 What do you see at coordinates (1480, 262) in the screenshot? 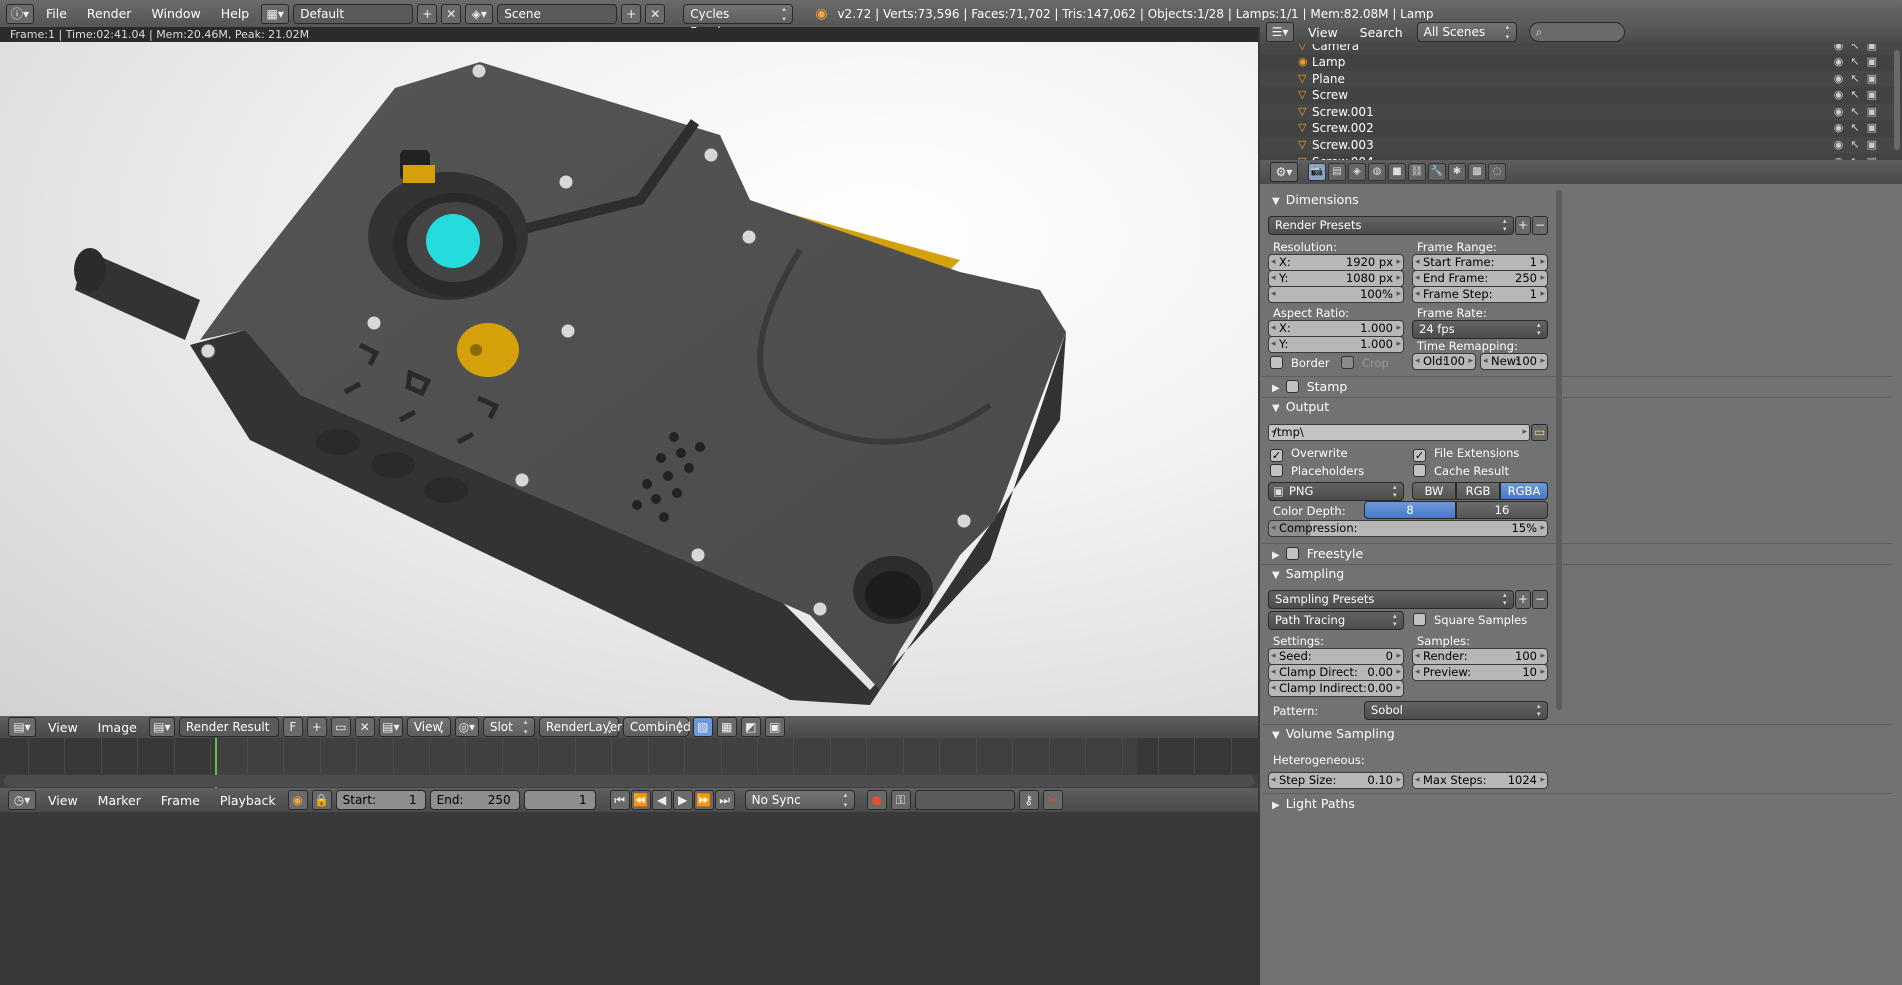
I see `start-frame-prop: Start Frame: 1` at bounding box center [1480, 262].